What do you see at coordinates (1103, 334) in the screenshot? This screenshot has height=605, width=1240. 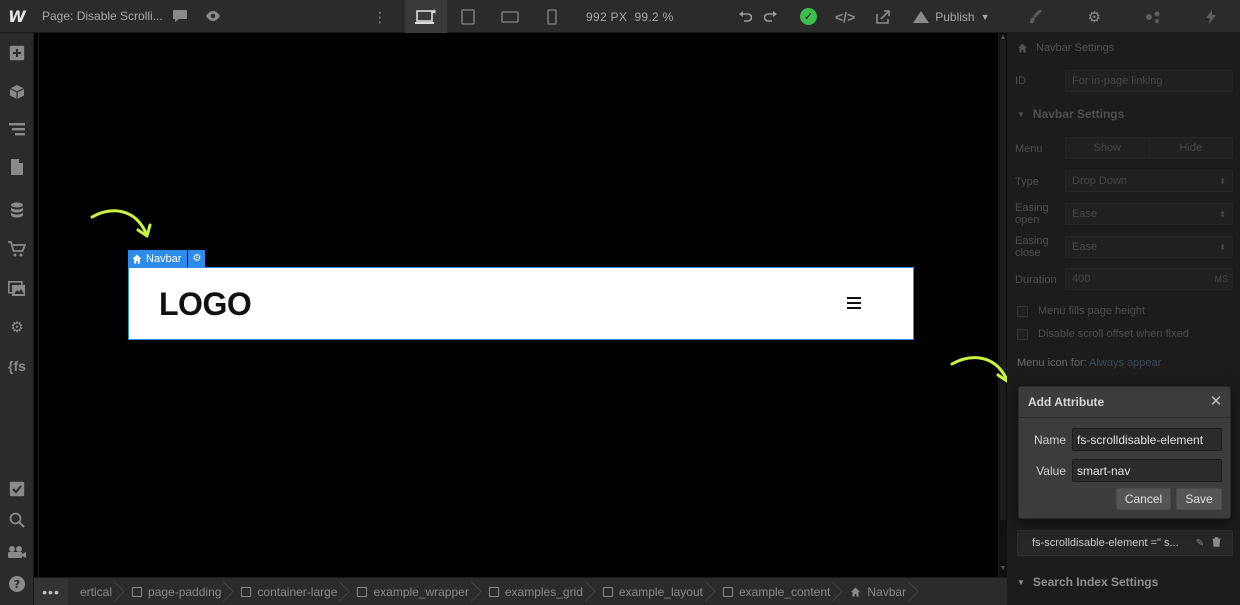 I see `disable-scroll-offset-checkbox: Disable scroll offset when fixed` at bounding box center [1103, 334].